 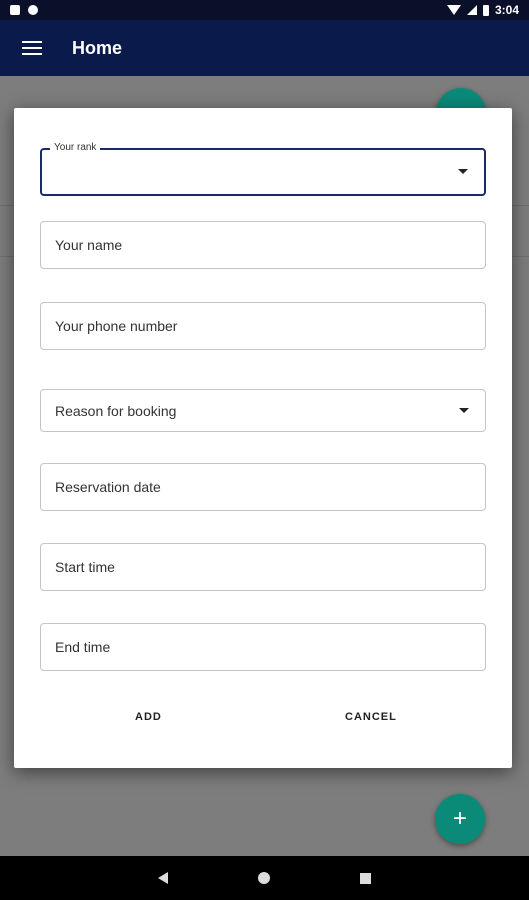 What do you see at coordinates (263, 567) in the screenshot?
I see `start-time-field: Start time` at bounding box center [263, 567].